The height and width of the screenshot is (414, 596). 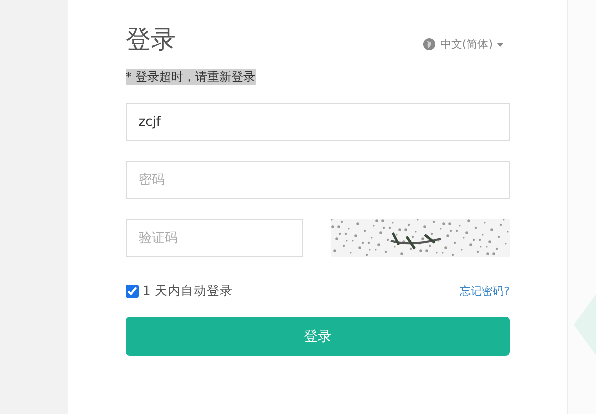 What do you see at coordinates (318, 180) in the screenshot?
I see `password-field: 密码` at bounding box center [318, 180].